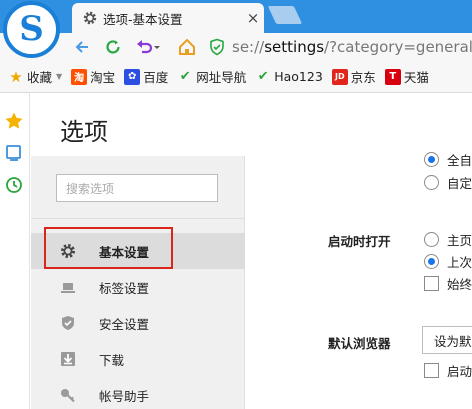  Describe the element at coordinates (392, 76) in the screenshot. I see `tmall-icon: T` at that location.